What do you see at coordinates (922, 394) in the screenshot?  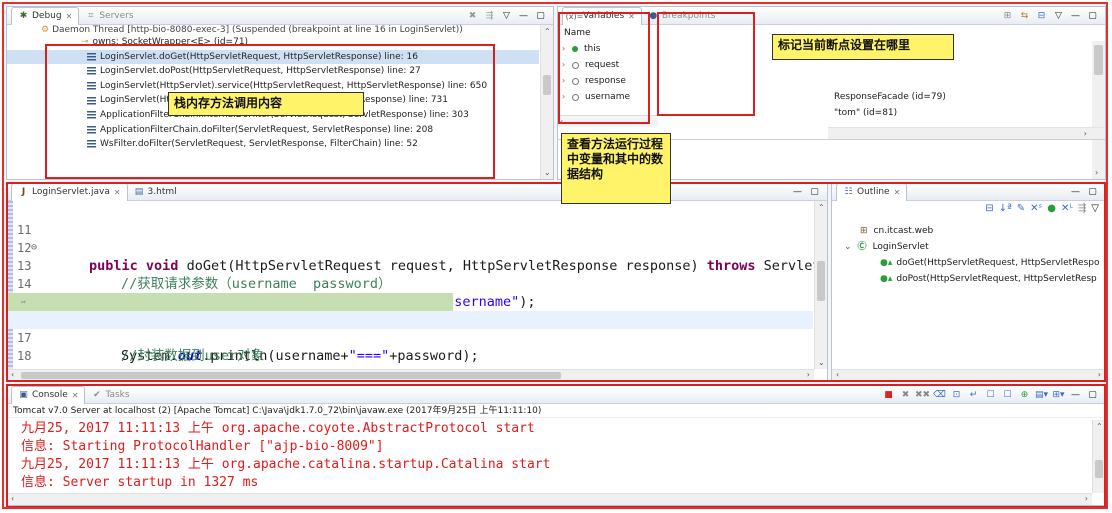 I see `remove-all-terminated-icon: ✖✖` at bounding box center [922, 394].